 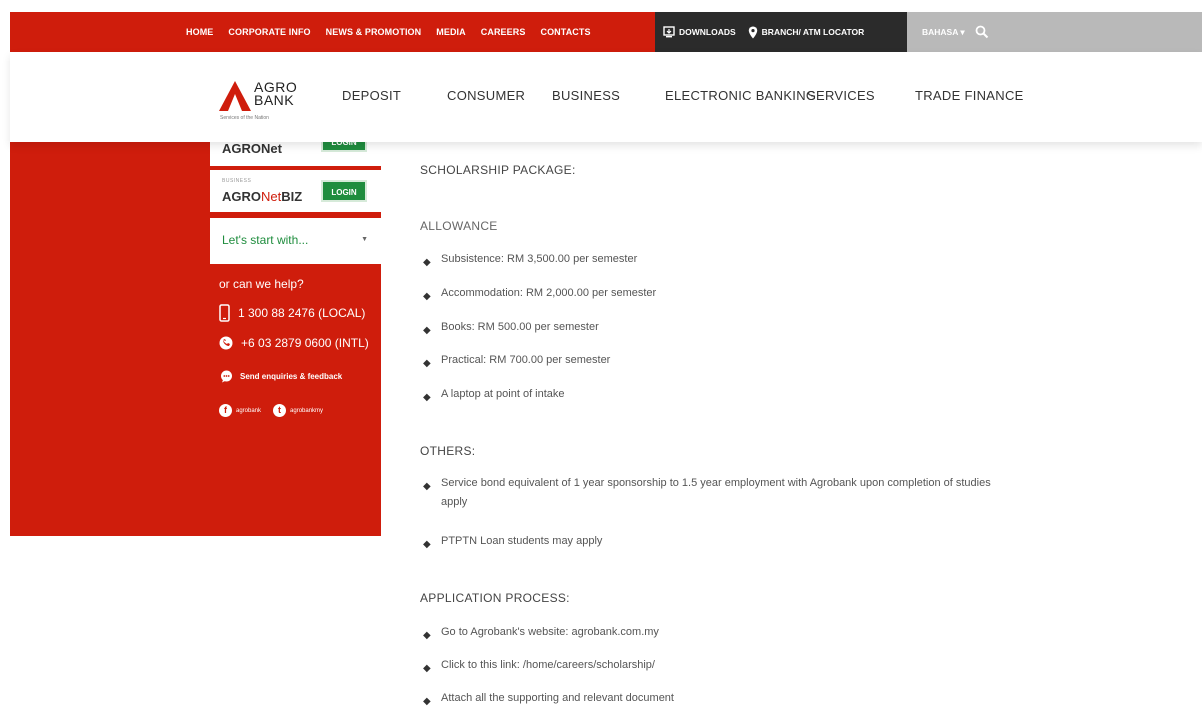 What do you see at coordinates (715, 327) in the screenshot?
I see `allowance-item: ◆ Books: RM 500.00 per semester` at bounding box center [715, 327].